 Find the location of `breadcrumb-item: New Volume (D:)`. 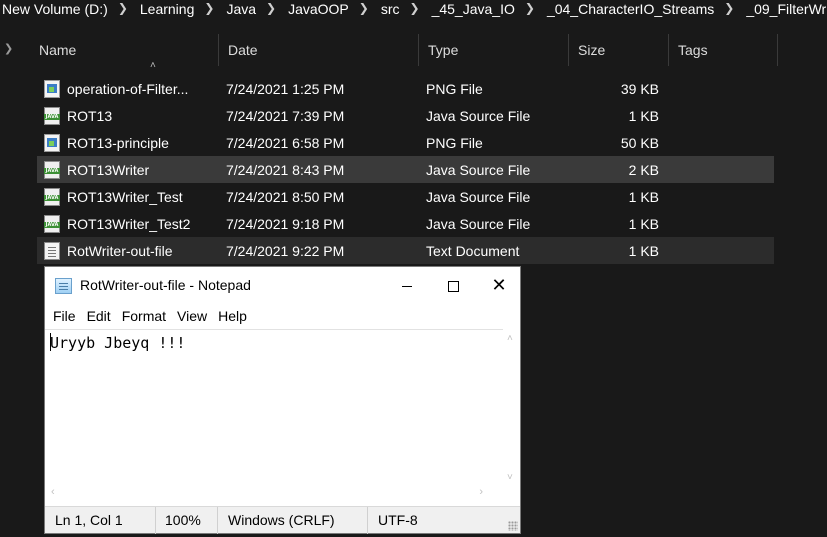

breadcrumb-item: New Volume (D:) is located at coordinates (57, 9).